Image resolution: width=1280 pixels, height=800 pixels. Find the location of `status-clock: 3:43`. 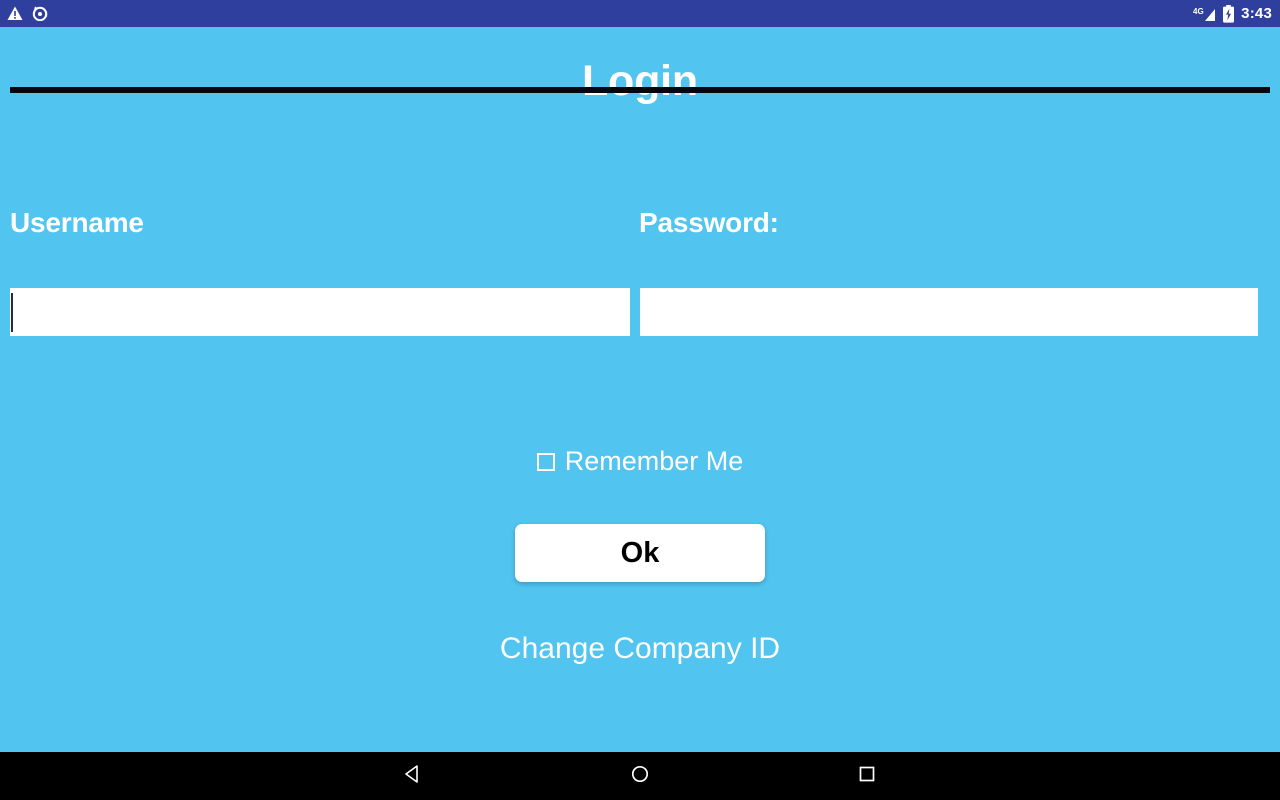

status-clock: 3:43 is located at coordinates (1256, 13).